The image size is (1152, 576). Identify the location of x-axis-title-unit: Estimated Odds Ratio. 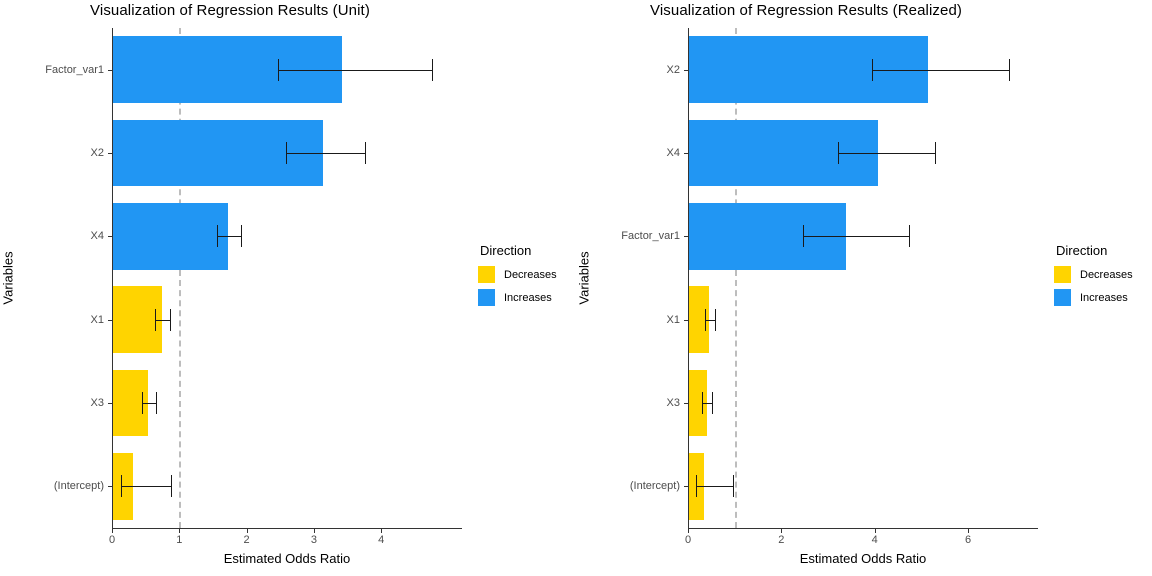
(287, 558).